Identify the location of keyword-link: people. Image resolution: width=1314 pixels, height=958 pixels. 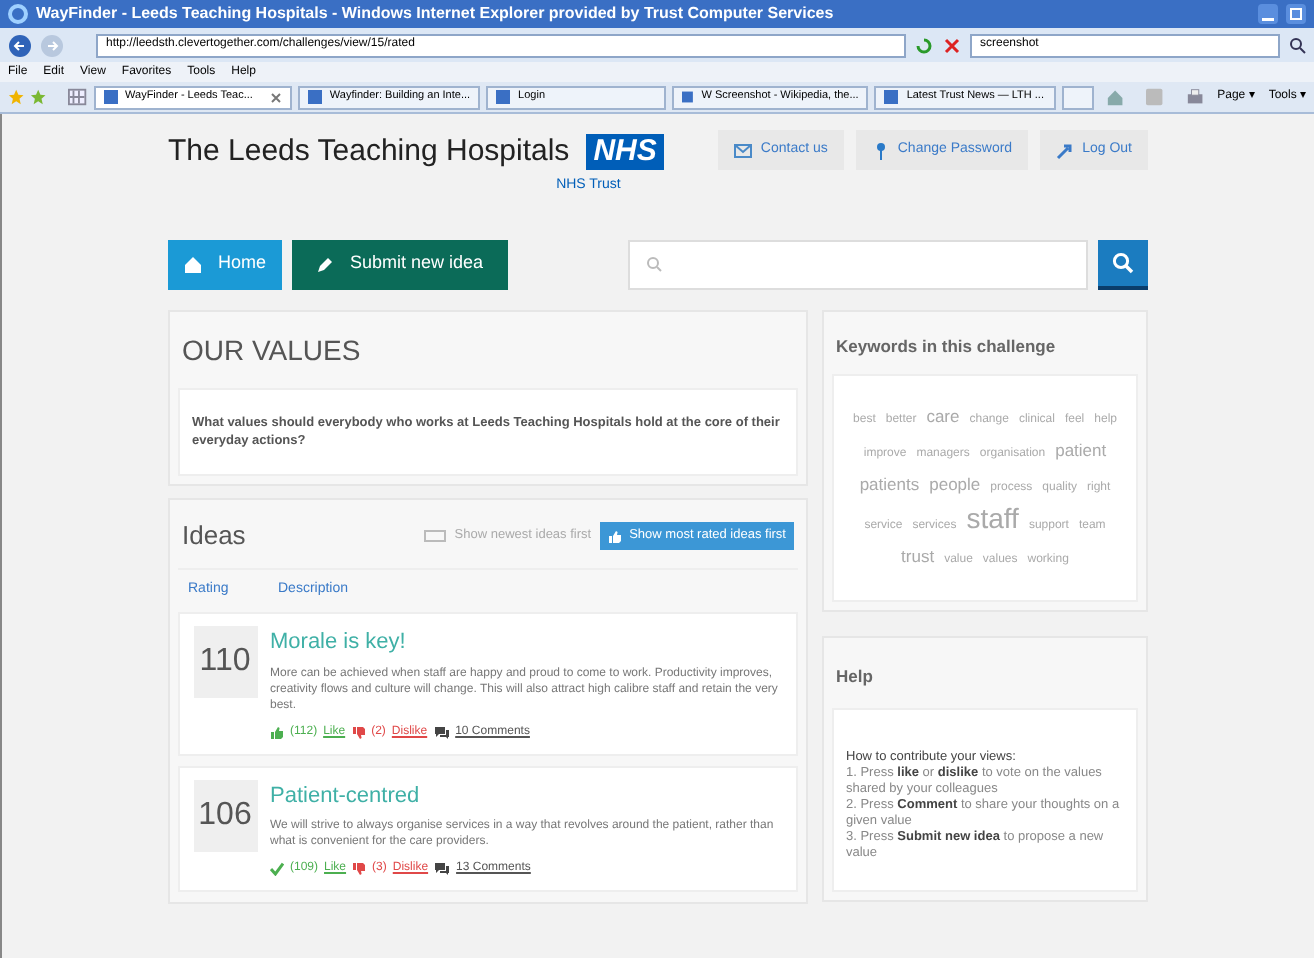
(955, 483).